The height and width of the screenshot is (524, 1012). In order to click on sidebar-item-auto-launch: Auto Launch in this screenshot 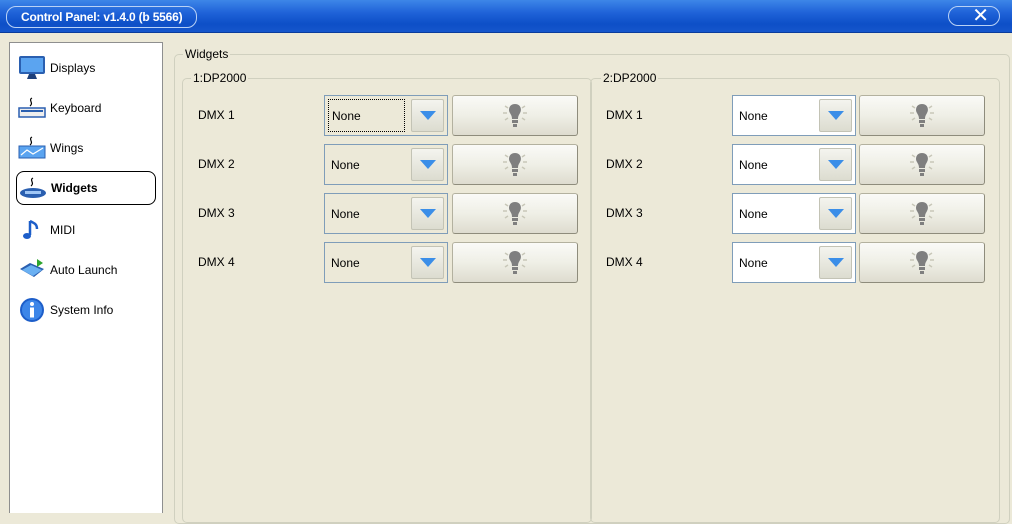, I will do `click(86, 270)`.